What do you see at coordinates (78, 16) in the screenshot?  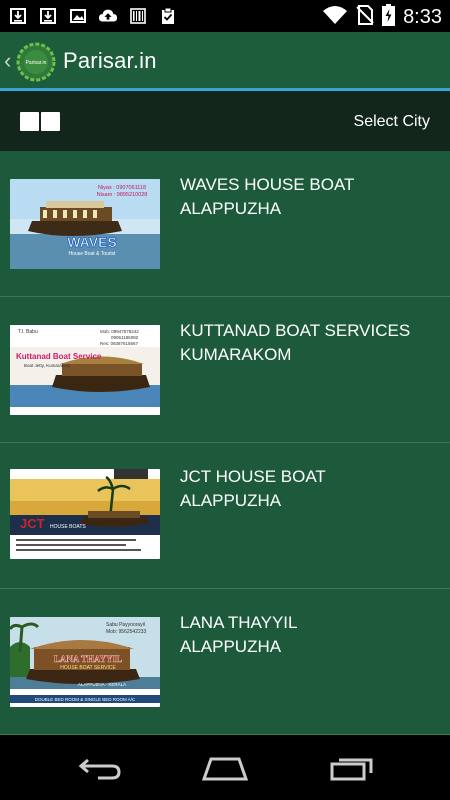 I see `image-icon` at bounding box center [78, 16].